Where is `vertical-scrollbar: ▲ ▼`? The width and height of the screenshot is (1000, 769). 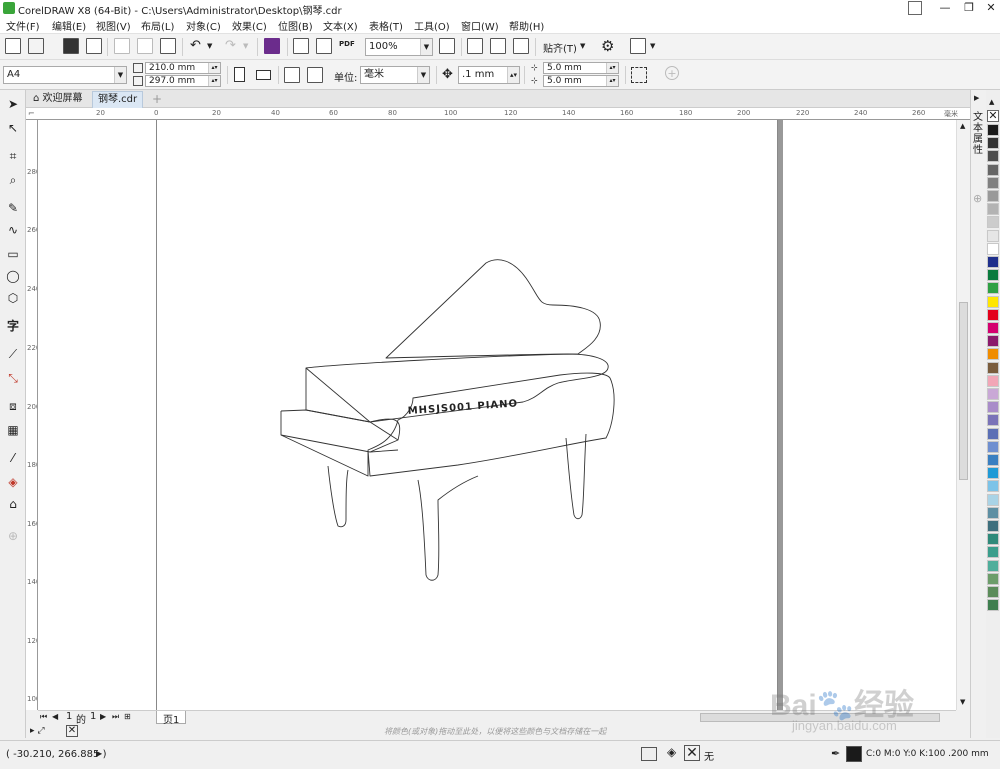
vertical-scrollbar: ▲ ▼ is located at coordinates (963, 415).